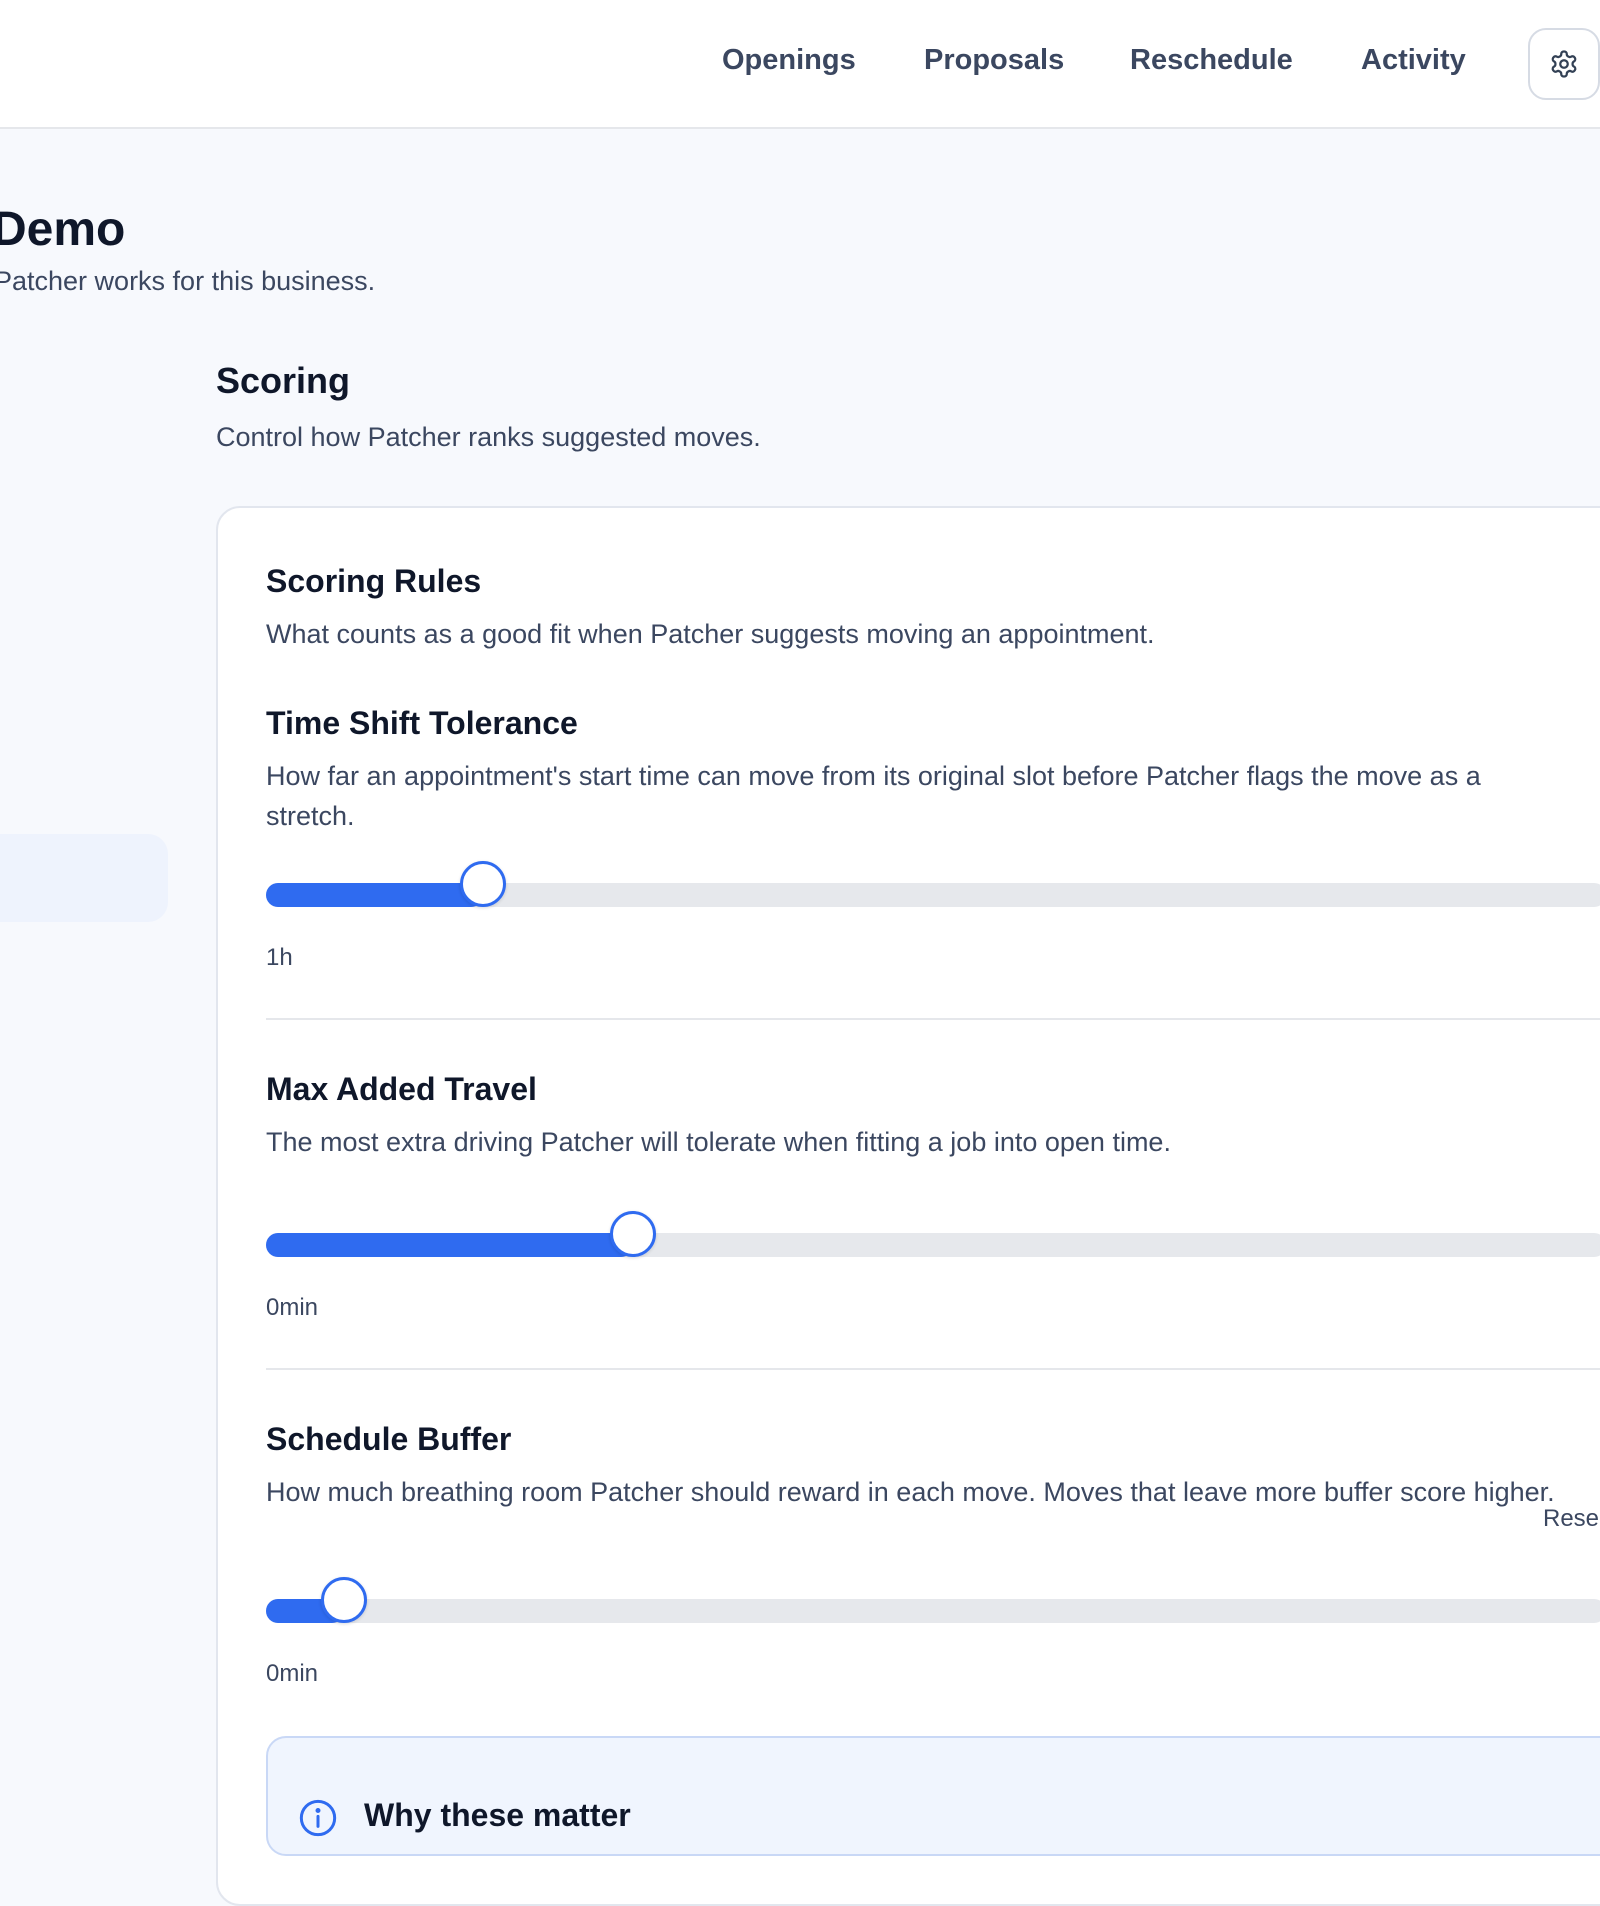 The width and height of the screenshot is (1600, 1906). I want to click on schedule-buffer-value: 0min, so click(292, 1673).